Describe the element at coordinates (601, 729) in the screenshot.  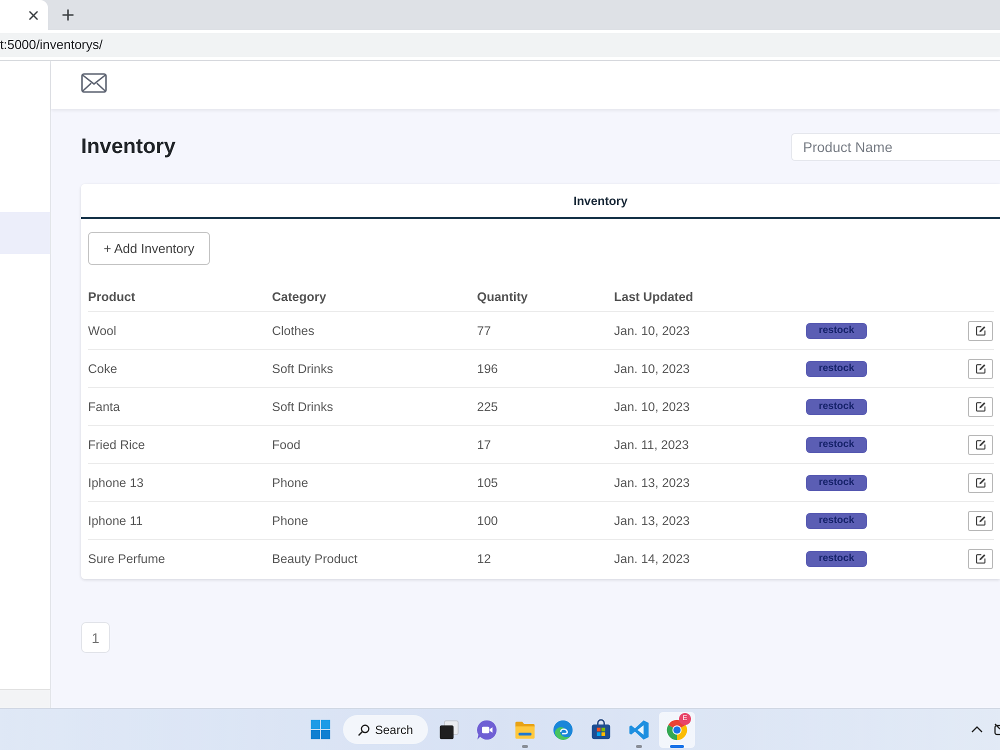
I see `shopping-bag-icon` at that location.